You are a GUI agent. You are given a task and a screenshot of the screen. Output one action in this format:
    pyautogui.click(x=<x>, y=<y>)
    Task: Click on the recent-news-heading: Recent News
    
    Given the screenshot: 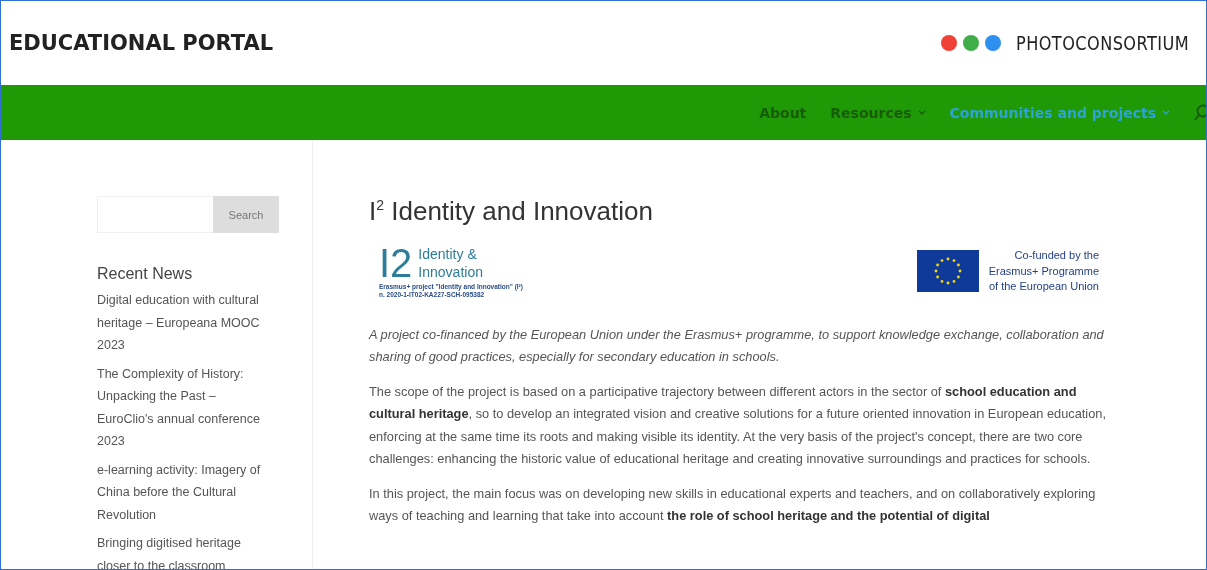 What is the action you would take?
    pyautogui.click(x=145, y=274)
    